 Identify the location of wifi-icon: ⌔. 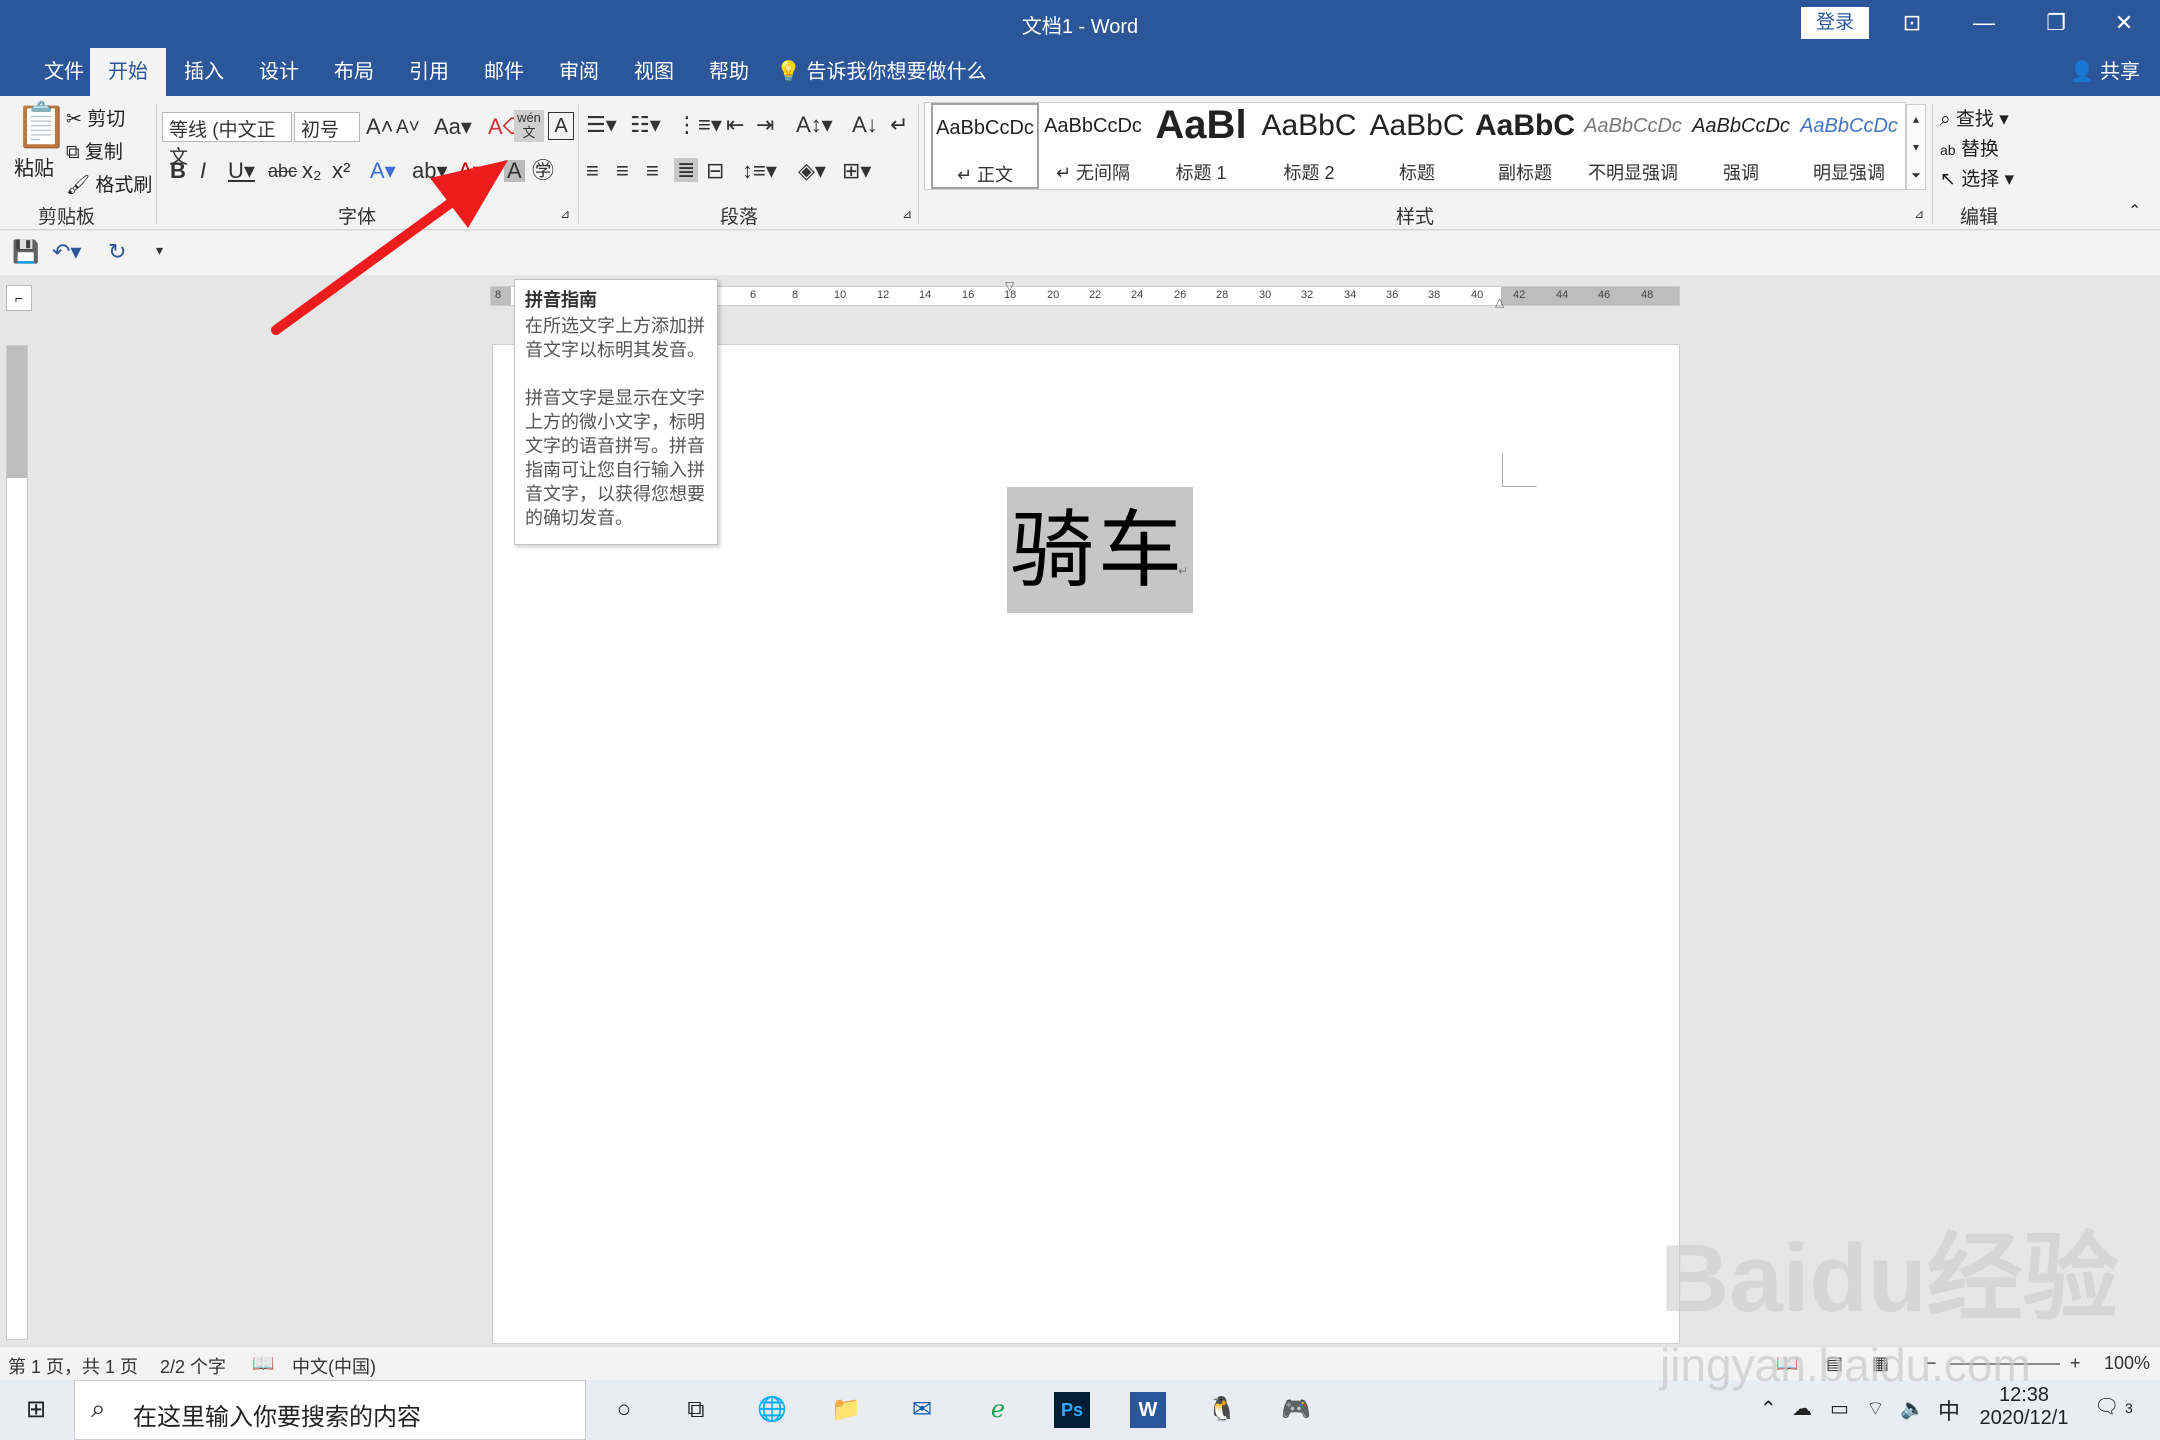
(1875, 1408).